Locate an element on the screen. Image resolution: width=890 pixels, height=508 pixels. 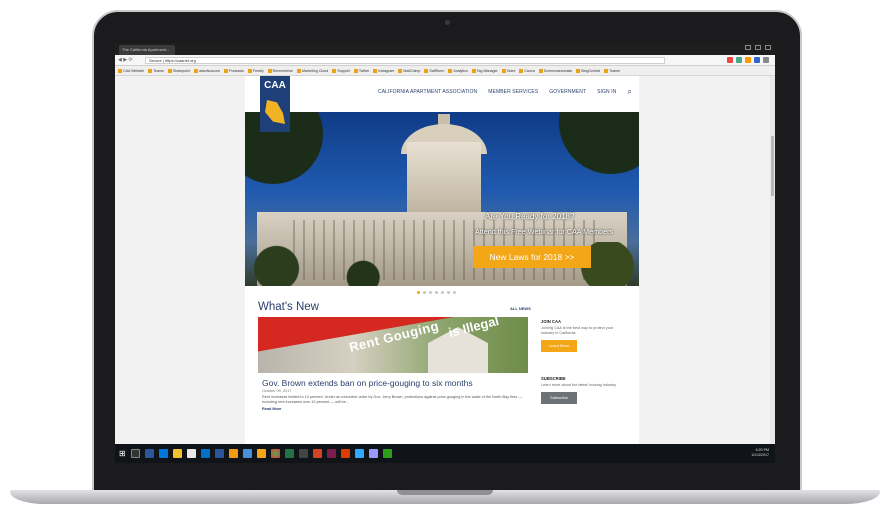
word-icon is located at coordinates (219, 453).